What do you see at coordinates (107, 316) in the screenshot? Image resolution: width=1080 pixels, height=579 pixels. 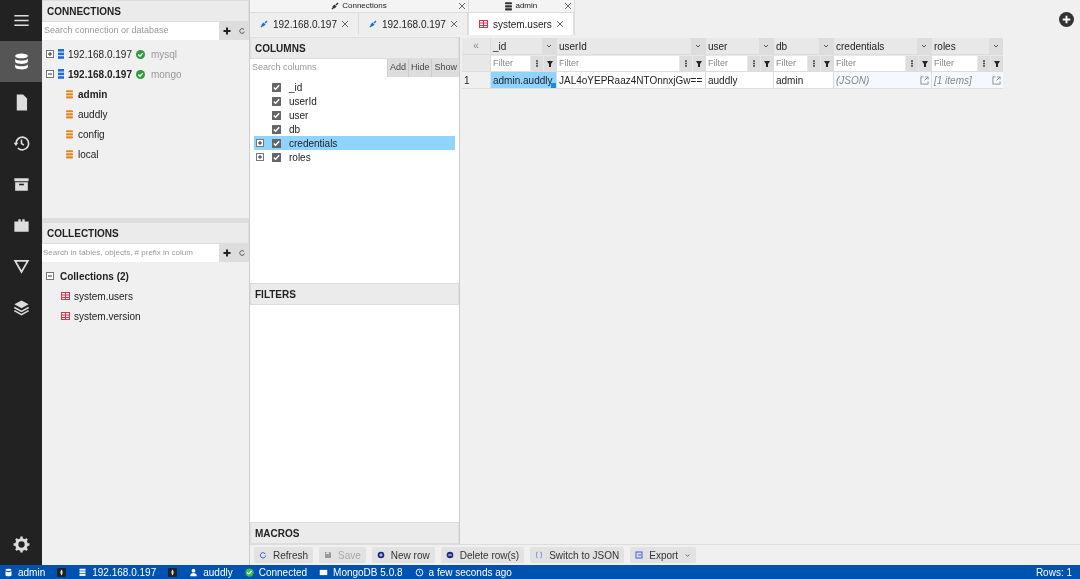 I see `collection-name: system.version` at bounding box center [107, 316].